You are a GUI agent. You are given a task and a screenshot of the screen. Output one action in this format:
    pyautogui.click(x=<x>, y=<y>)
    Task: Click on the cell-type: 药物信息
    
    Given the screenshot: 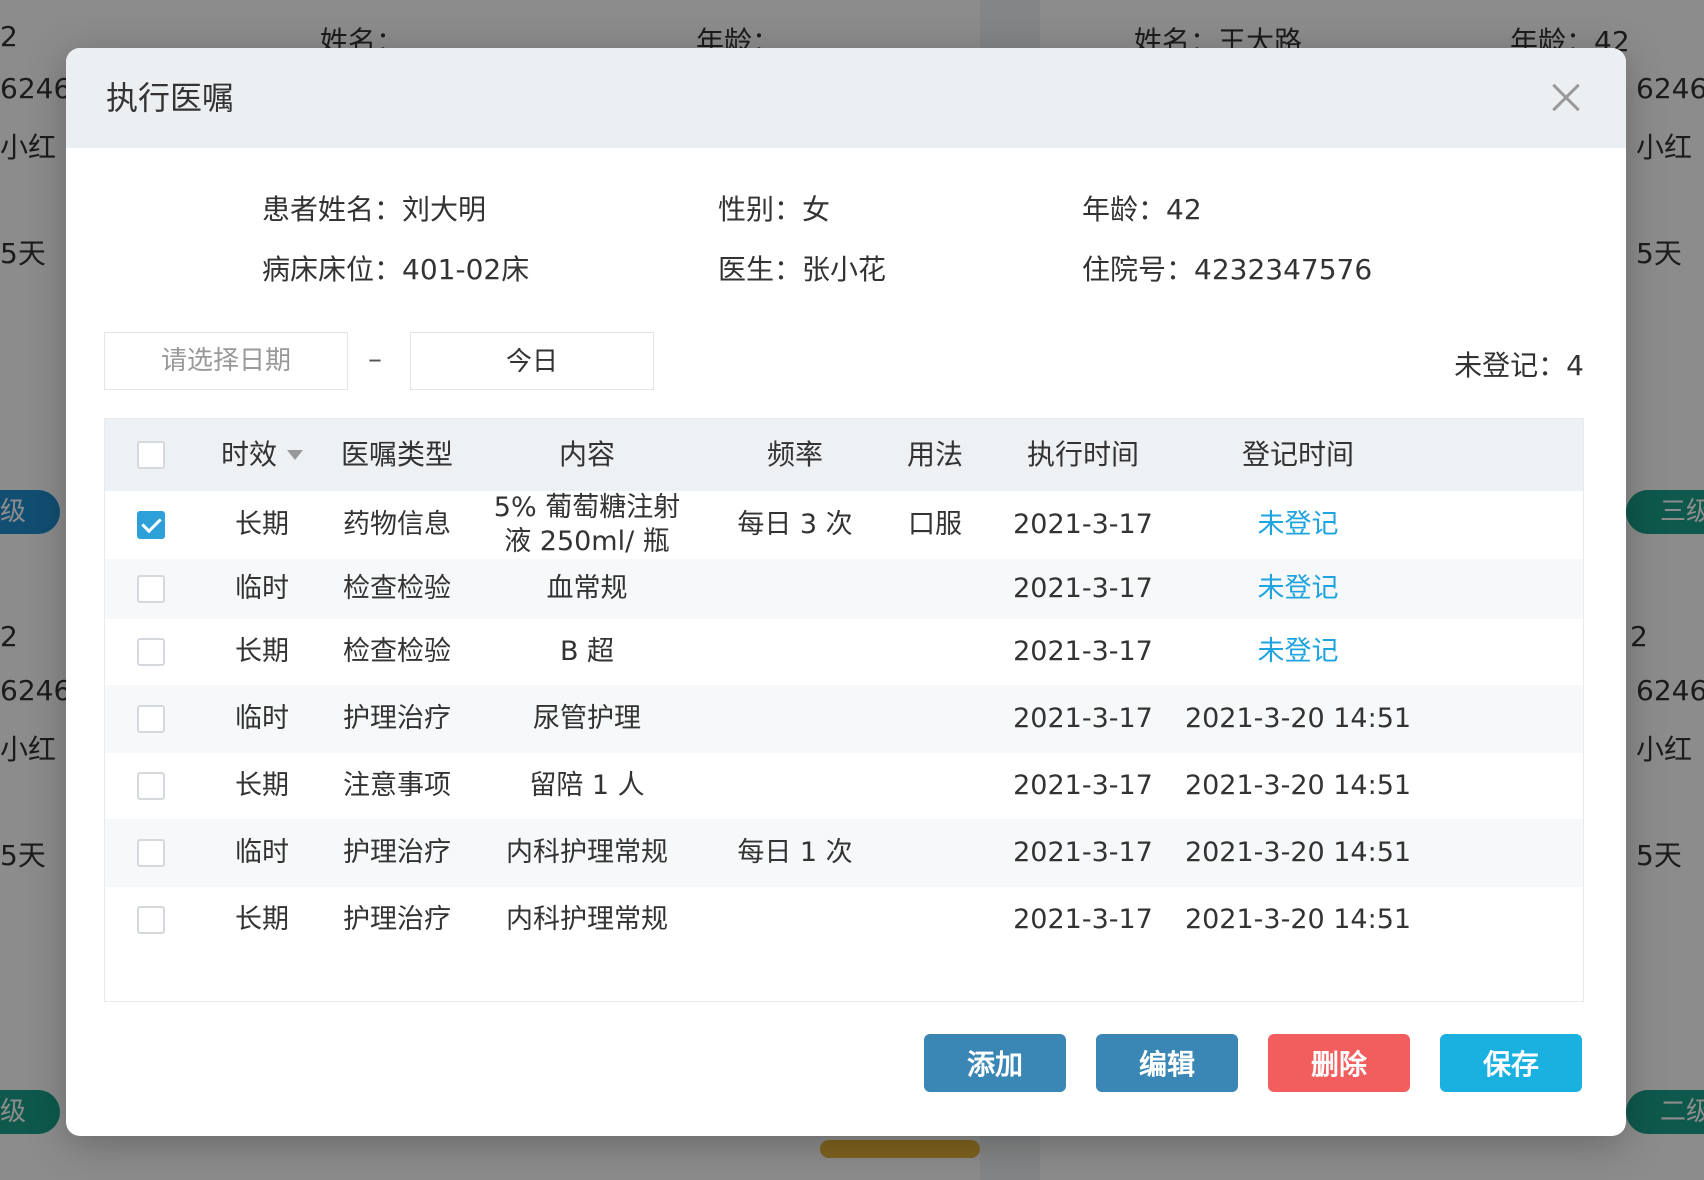 What is the action you would take?
    pyautogui.click(x=397, y=525)
    